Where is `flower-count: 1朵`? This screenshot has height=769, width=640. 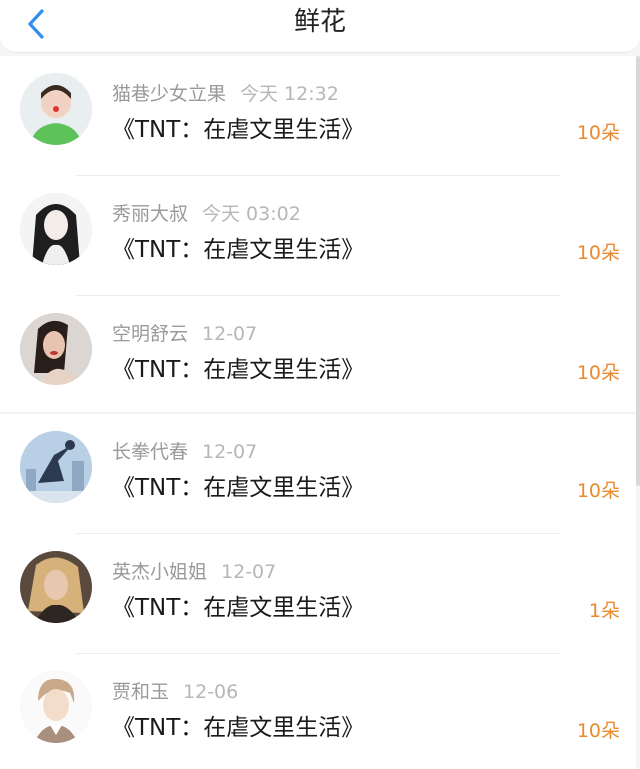
flower-count: 1朵 is located at coordinates (604, 611).